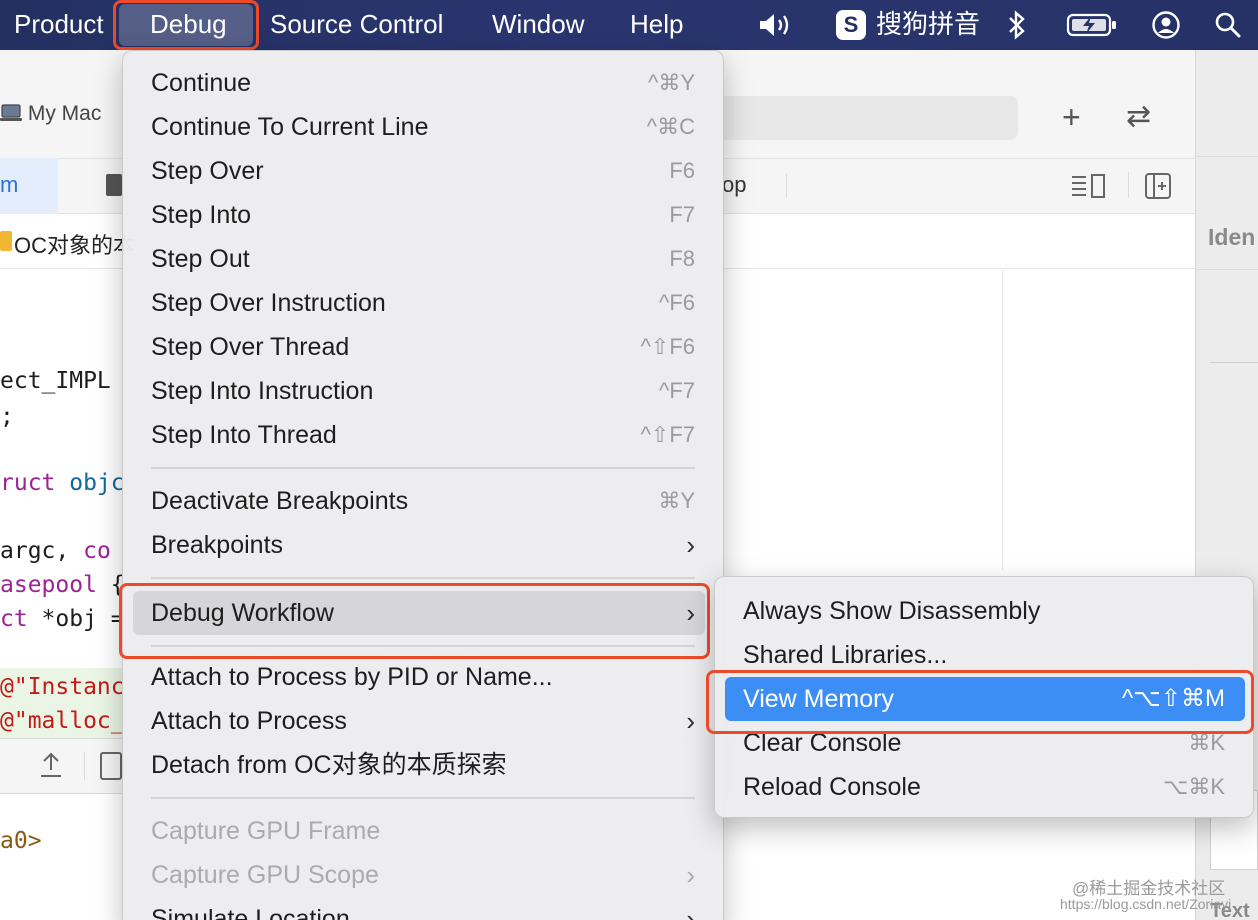 The width and height of the screenshot is (1258, 920). I want to click on menu-item-label: Capture GPU Scope, so click(265, 875).